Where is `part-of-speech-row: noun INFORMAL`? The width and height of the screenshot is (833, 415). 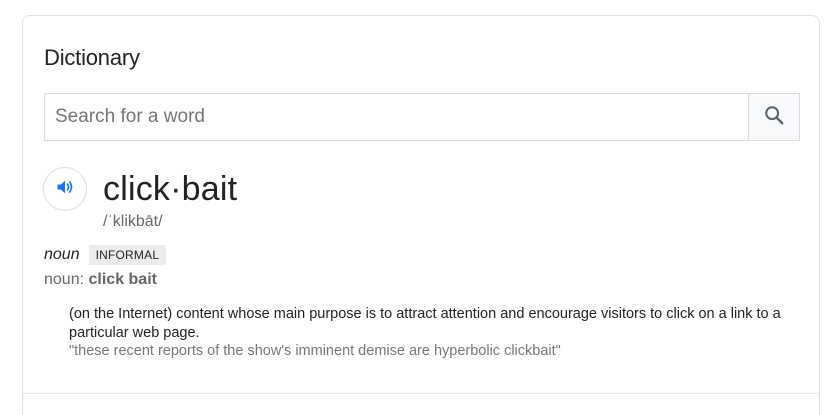
part-of-speech-row: noun INFORMAL is located at coordinates (105, 255).